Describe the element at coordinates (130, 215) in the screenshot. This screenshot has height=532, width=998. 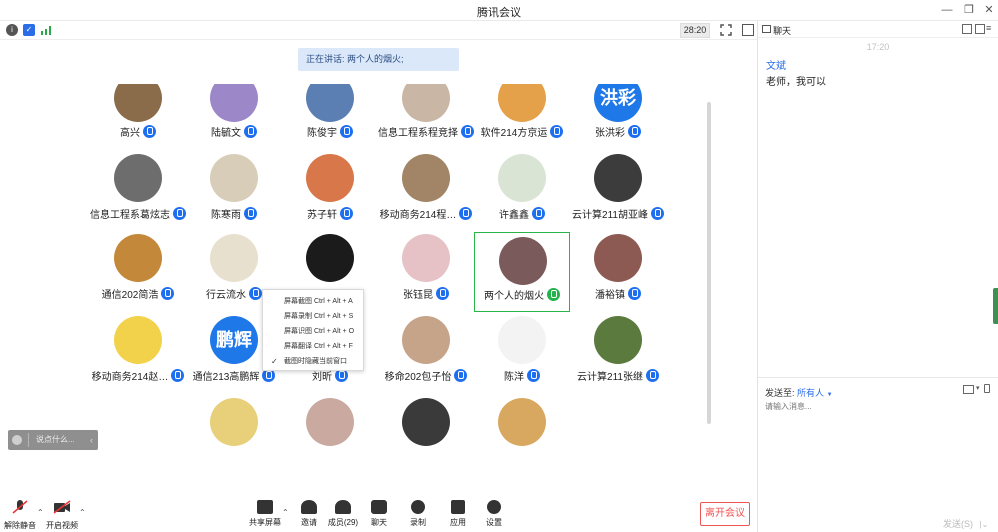
I see `participant-name: 信息工程系葛炫志` at that location.